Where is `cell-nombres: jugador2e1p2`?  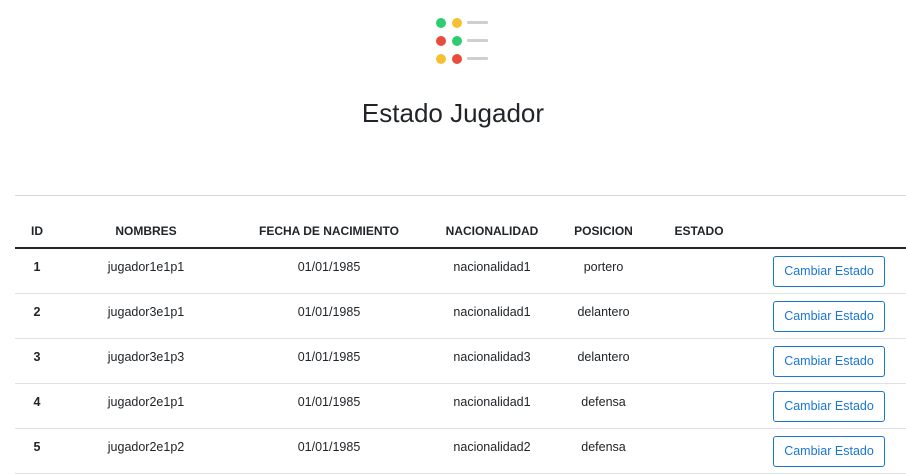
cell-nombres: jugador2e1p2 is located at coordinates (146, 451).